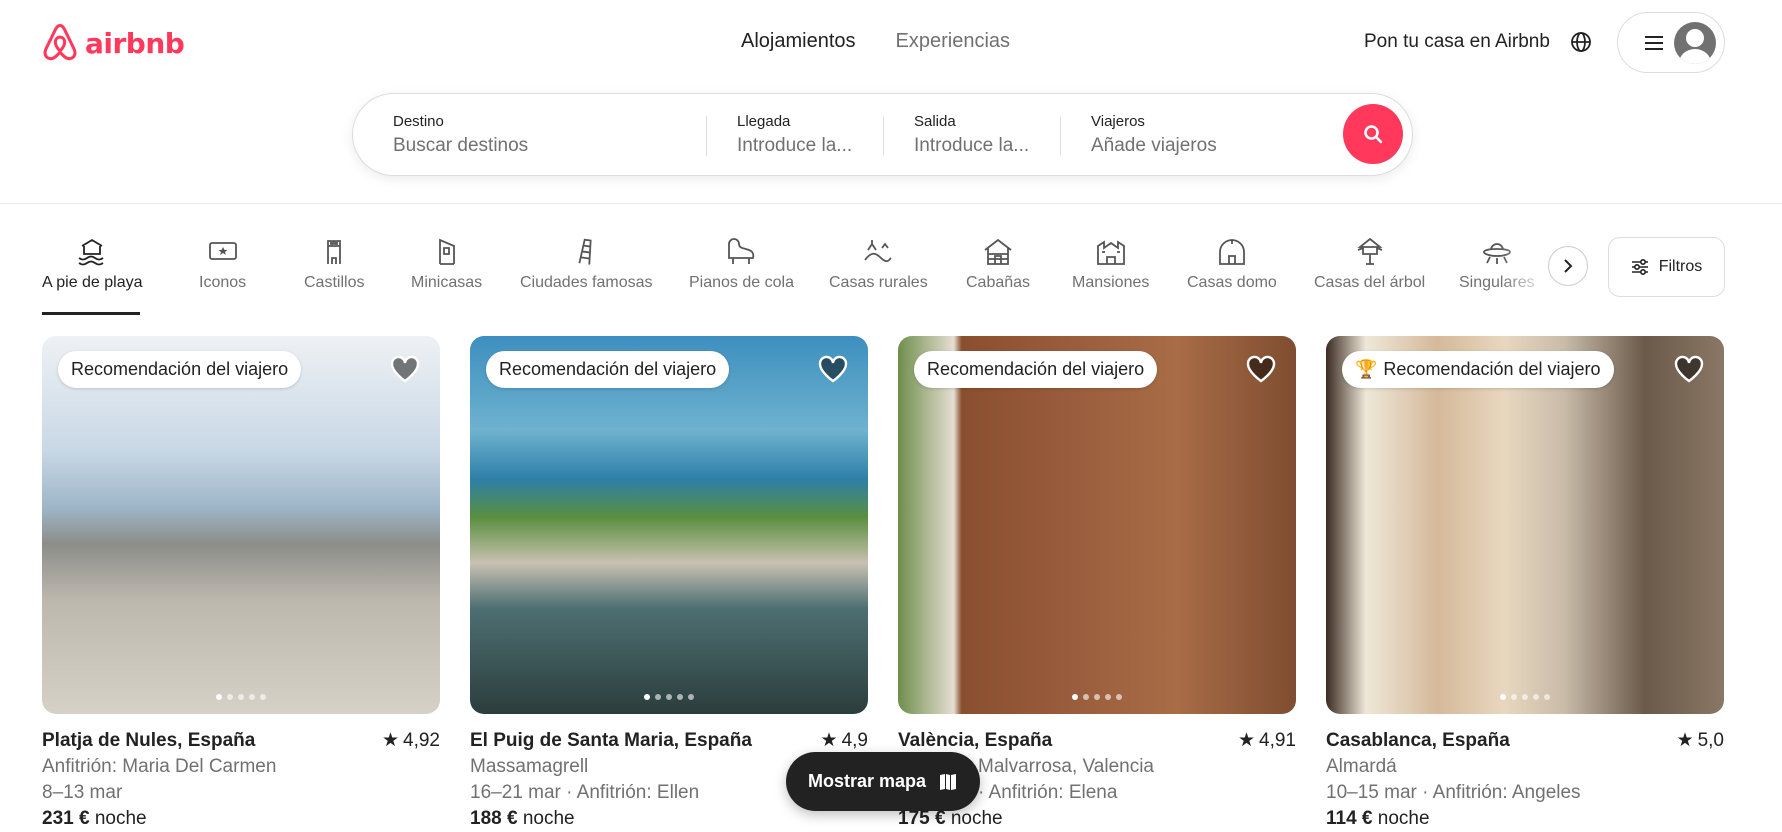  I want to click on listing-title: Platja de Nules, España, so click(149, 740).